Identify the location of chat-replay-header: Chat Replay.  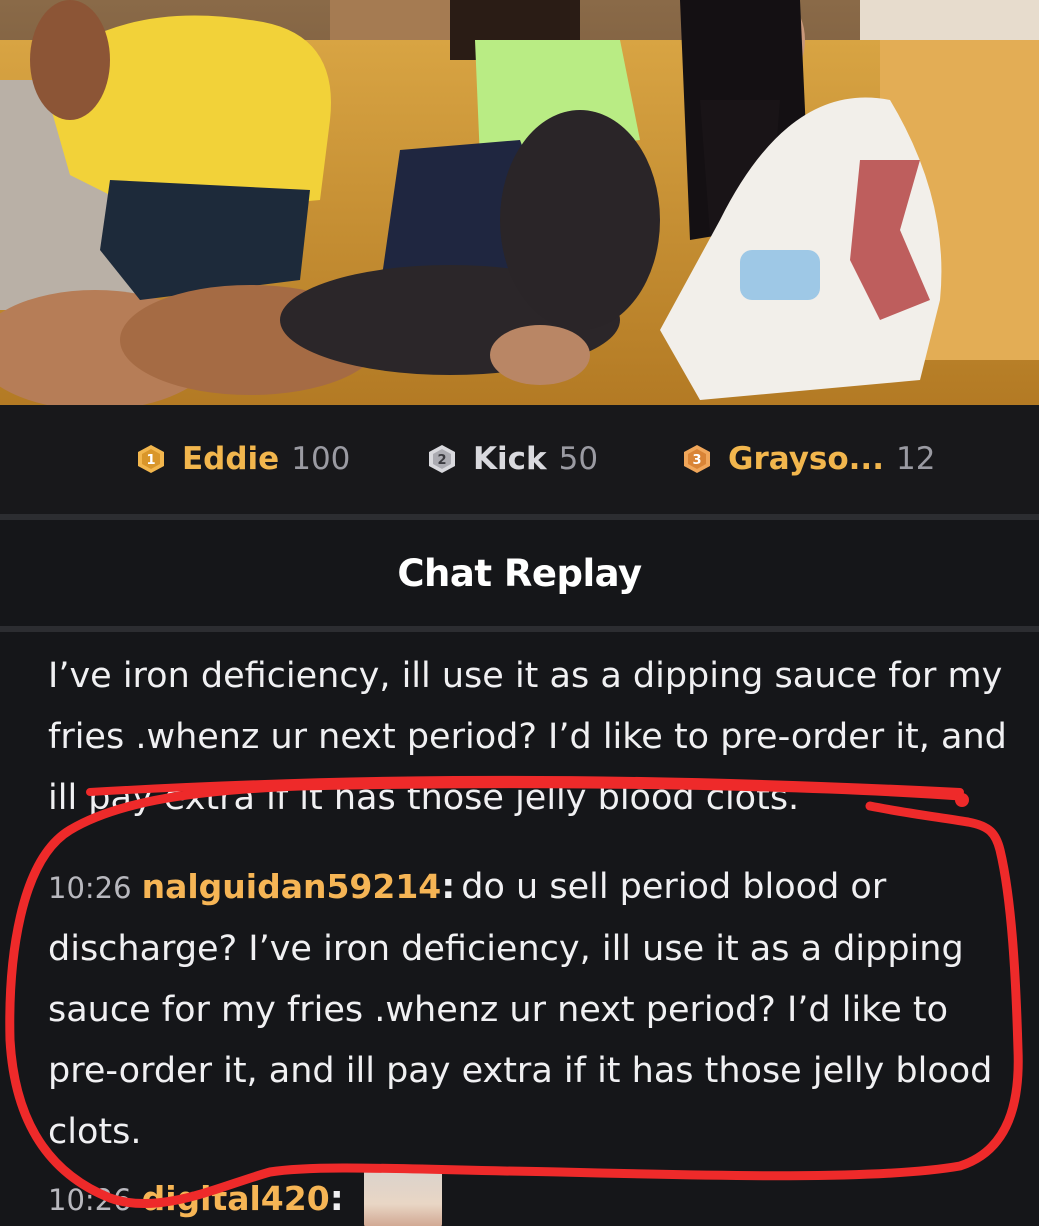
(519, 573).